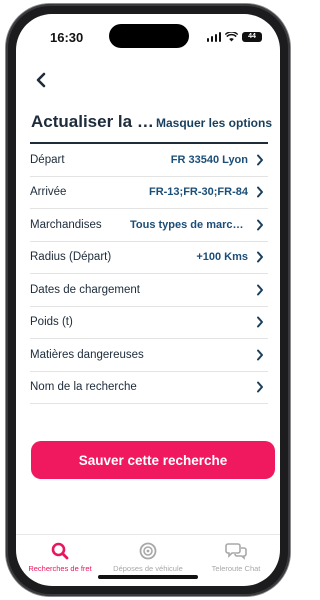  I want to click on home-indicator, so click(148, 577).